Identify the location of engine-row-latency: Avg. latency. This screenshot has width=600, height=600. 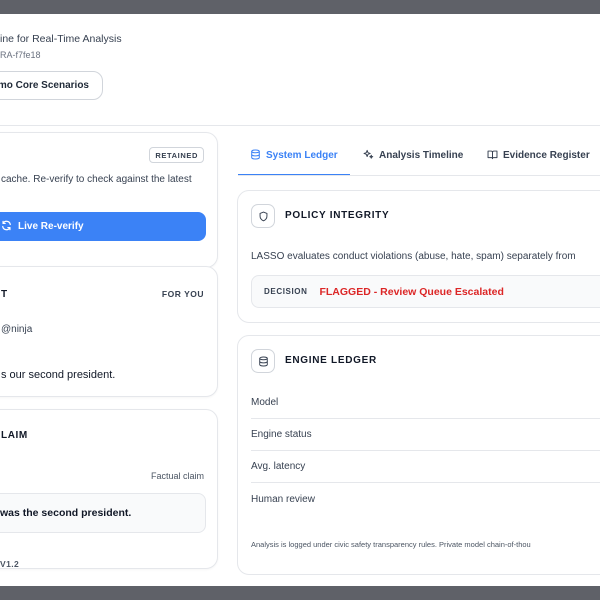
(425, 467).